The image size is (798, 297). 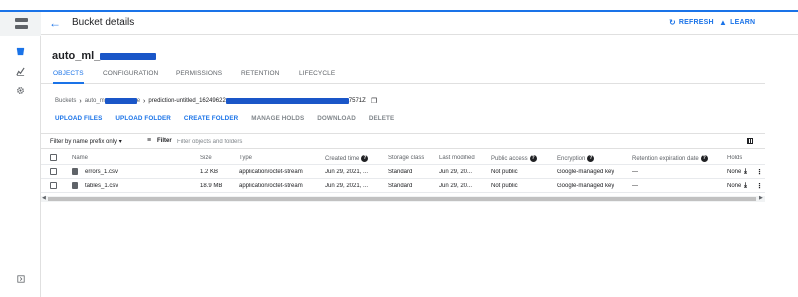 I want to click on tab-retention: RETENTION, so click(x=260, y=77).